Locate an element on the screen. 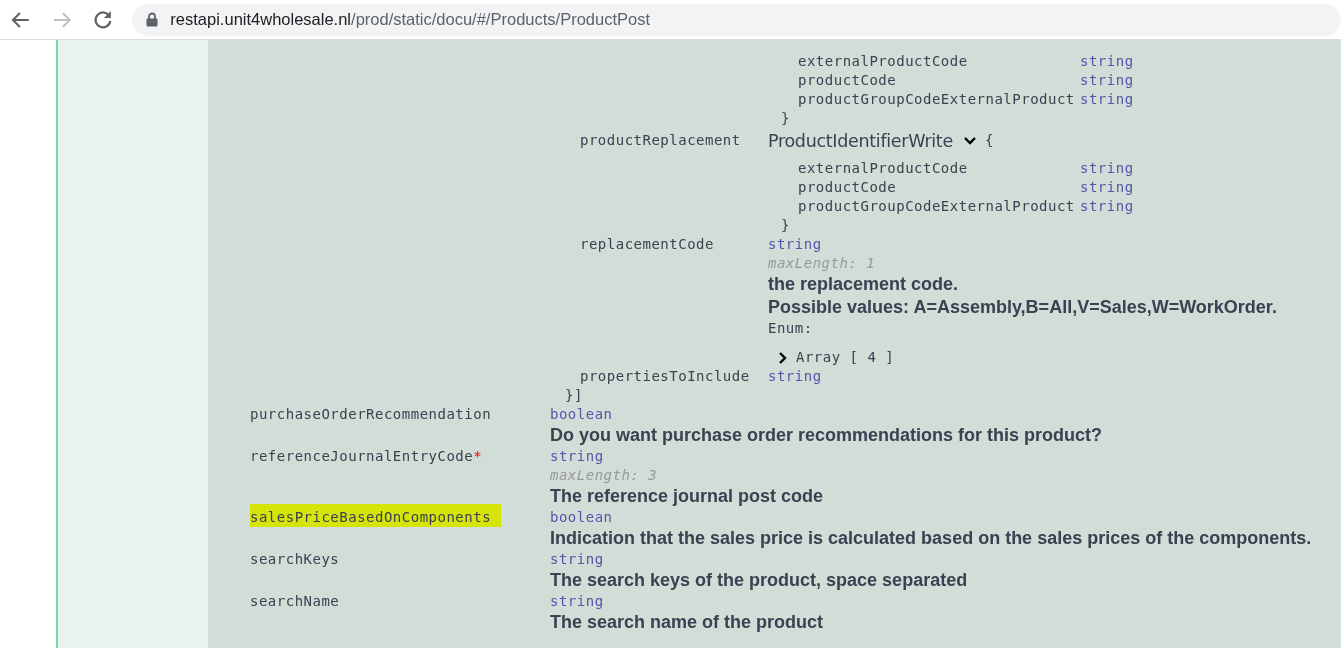  property-description: Do you want purchase order recommendations for this product? is located at coordinates (826, 435).